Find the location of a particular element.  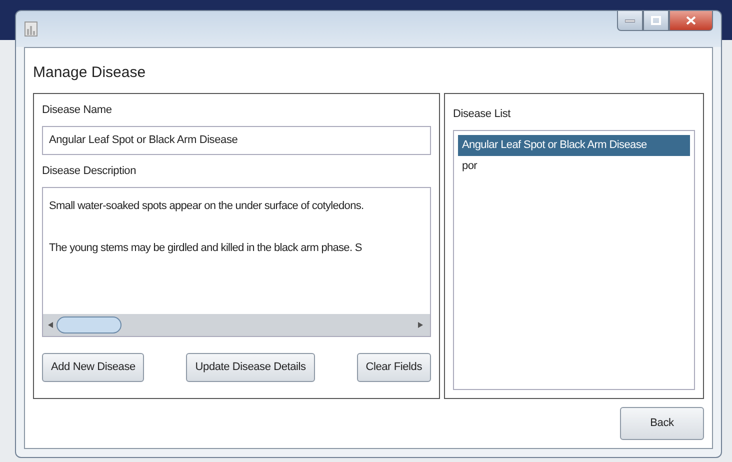

minimize-button is located at coordinates (630, 21).